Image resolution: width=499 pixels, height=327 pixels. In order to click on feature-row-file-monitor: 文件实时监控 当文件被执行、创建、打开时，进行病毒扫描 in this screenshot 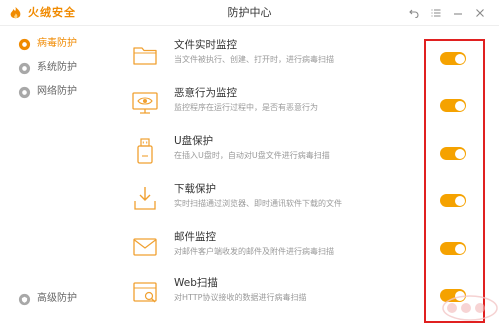, I will do `click(270, 58)`.